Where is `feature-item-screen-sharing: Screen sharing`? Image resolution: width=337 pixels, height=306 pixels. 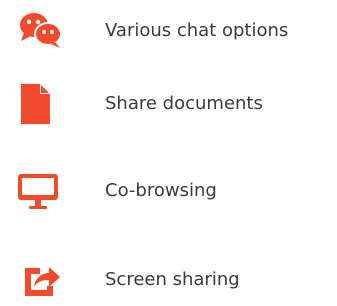 feature-item-screen-sharing: Screen sharing is located at coordinates (168, 280).